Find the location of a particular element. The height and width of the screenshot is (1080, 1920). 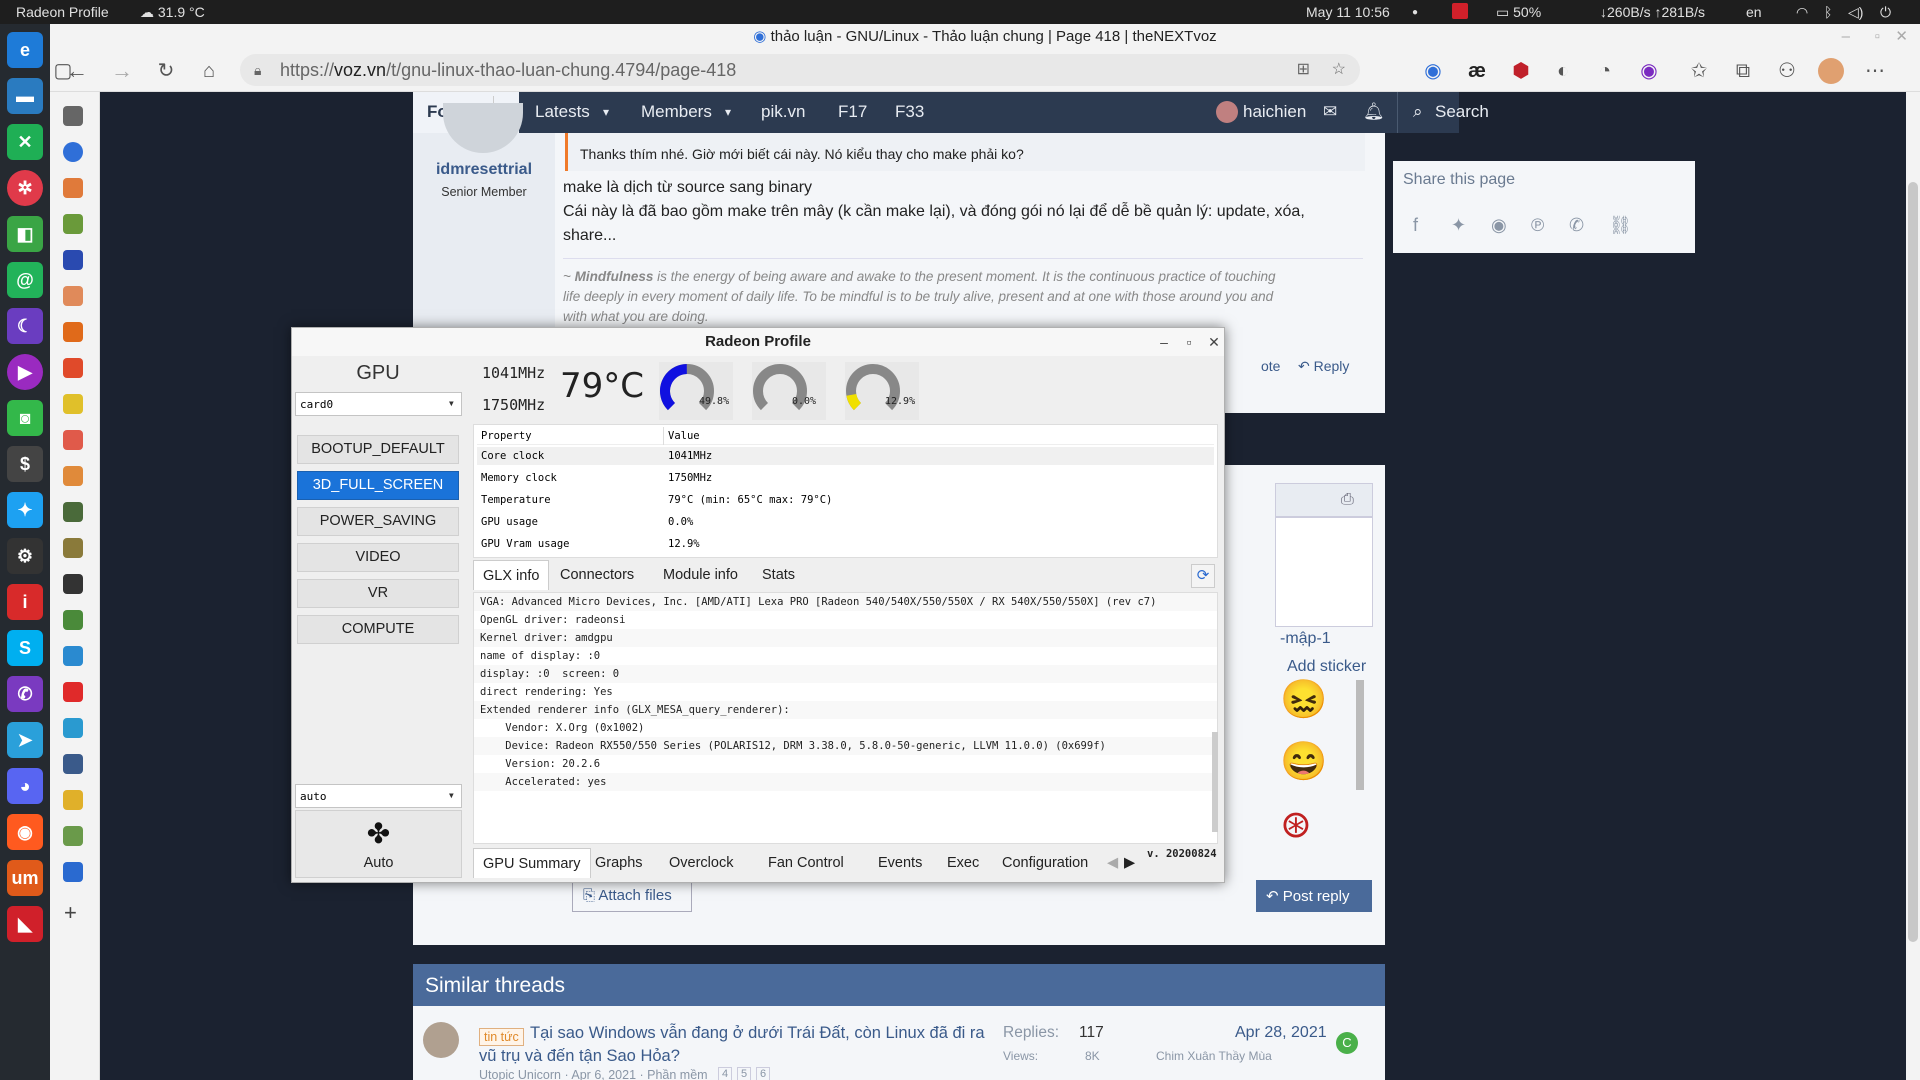

table-row: GPU usage 0.0% is located at coordinates (845, 522).